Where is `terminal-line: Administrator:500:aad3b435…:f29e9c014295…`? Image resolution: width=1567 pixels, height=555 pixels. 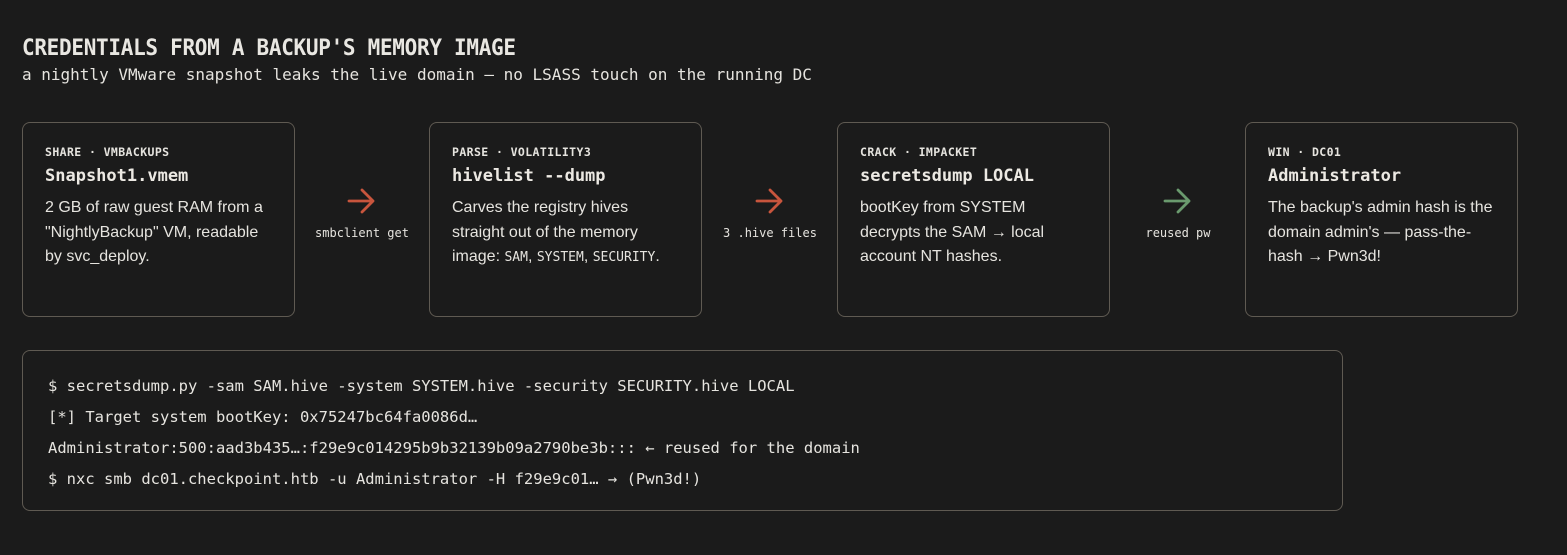 terminal-line: Administrator:500:aad3b435…:f29e9c014295… is located at coordinates (454, 448).